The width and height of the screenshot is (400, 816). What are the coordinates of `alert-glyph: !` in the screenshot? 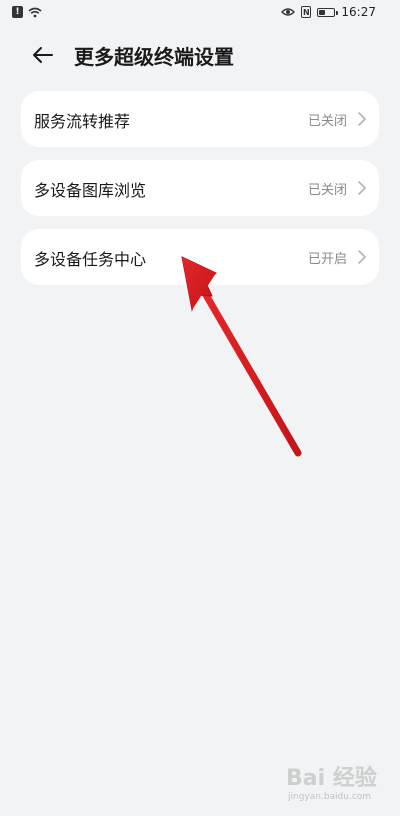 It's located at (17, 11).